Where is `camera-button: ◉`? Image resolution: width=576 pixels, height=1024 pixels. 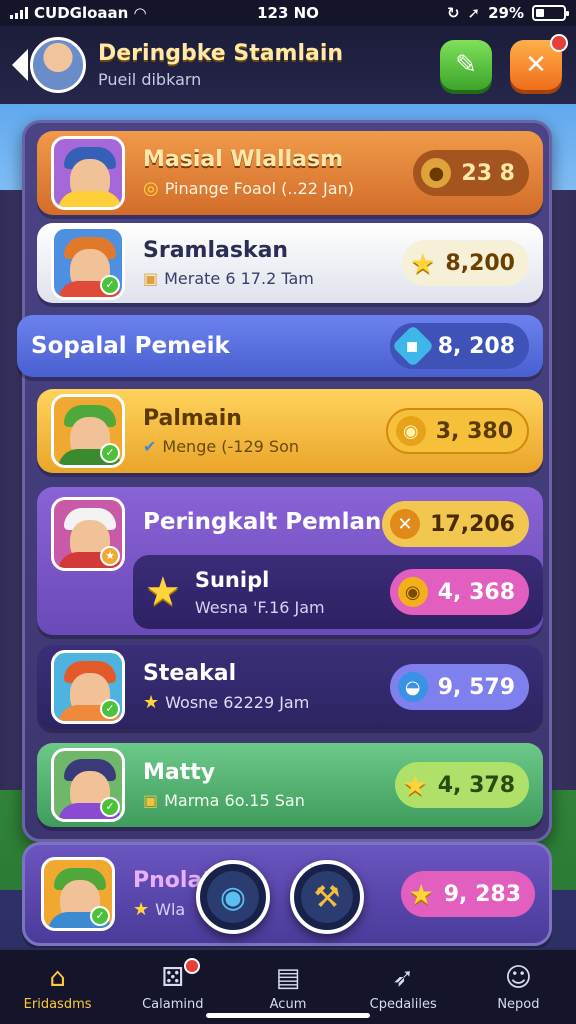
camera-button: ◉ is located at coordinates (233, 897).